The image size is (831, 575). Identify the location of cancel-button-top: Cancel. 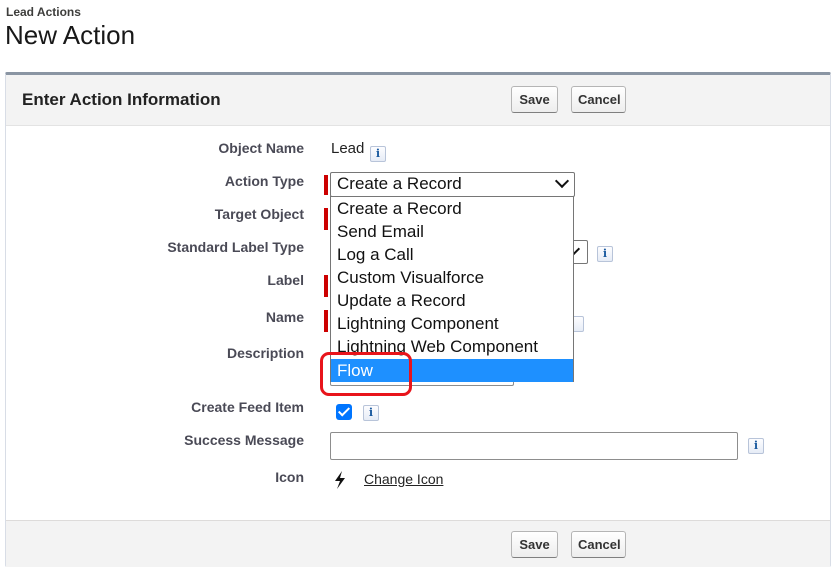
(598, 99).